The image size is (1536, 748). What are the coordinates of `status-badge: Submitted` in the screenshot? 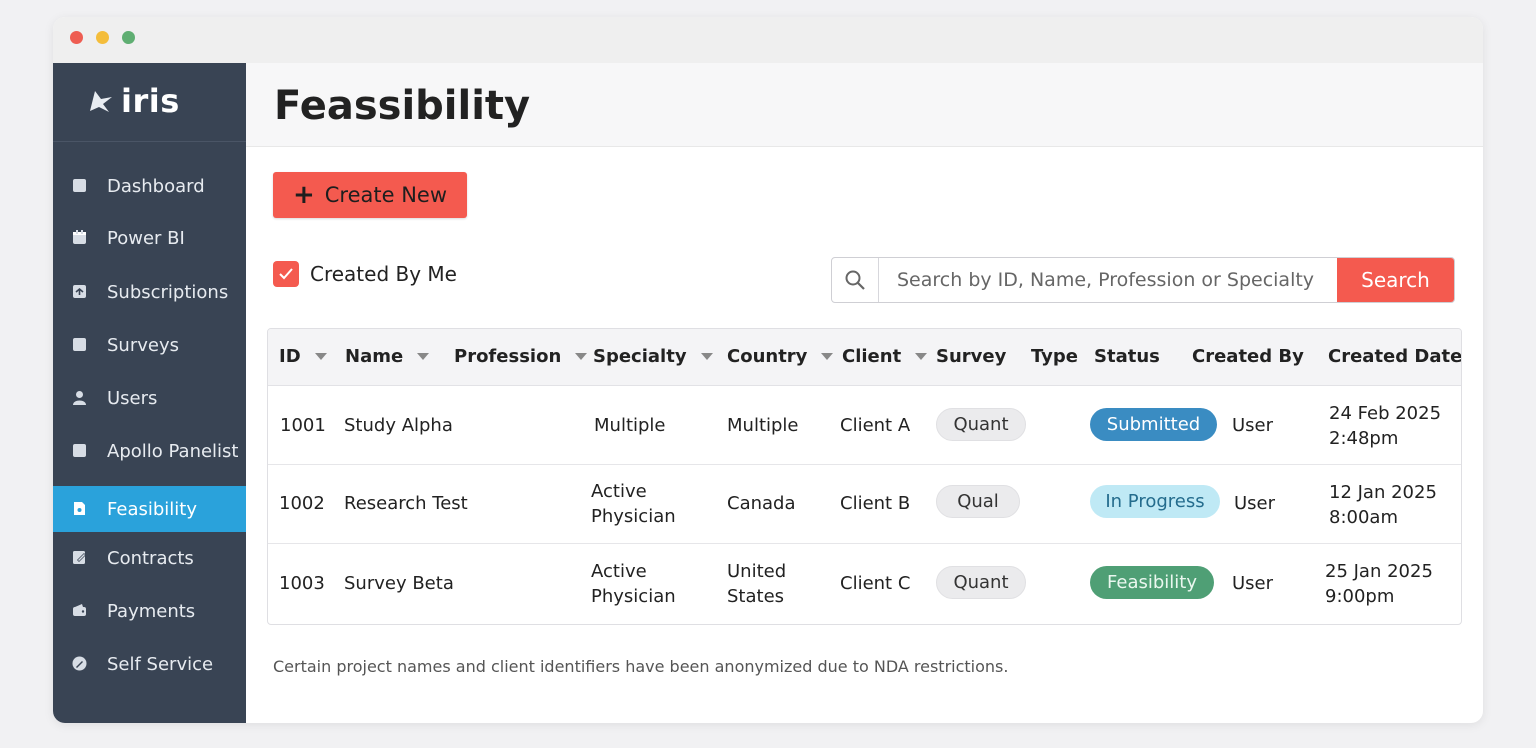 It's located at (1153, 424).